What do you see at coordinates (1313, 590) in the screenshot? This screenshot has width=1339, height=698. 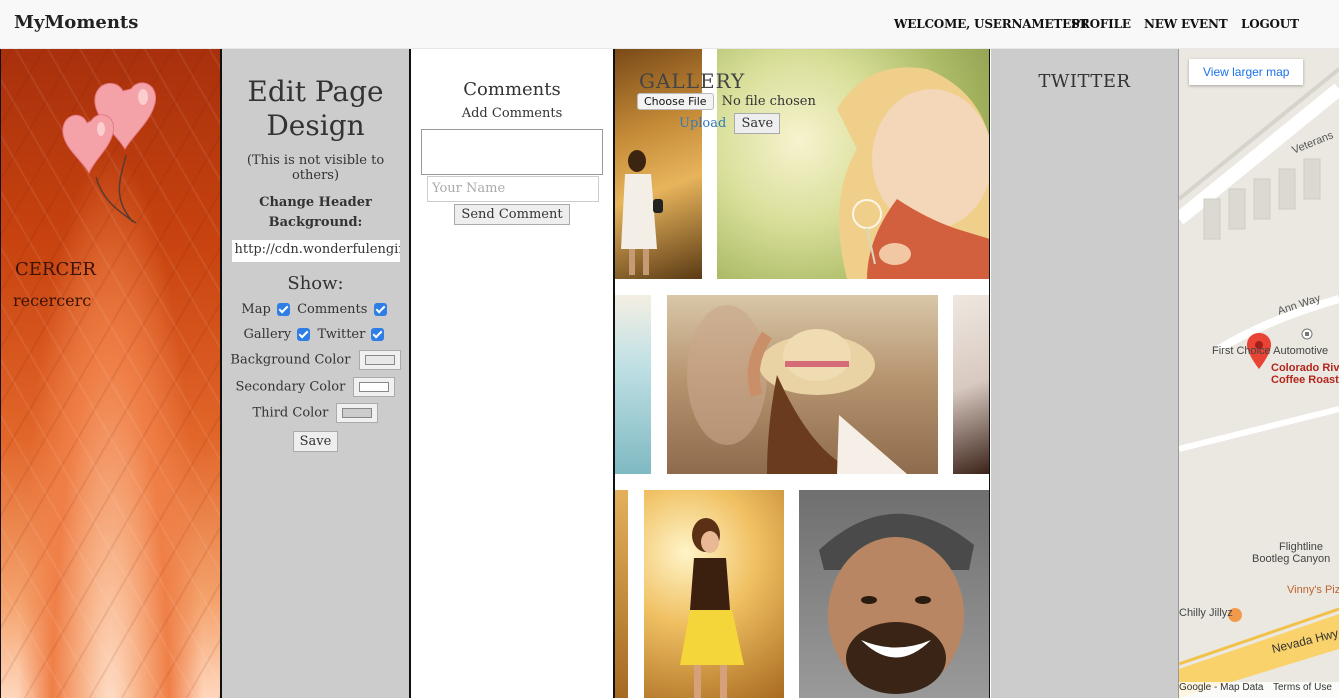 I see `map-label-vinnys-pizza: Vinny's Pizza` at bounding box center [1313, 590].